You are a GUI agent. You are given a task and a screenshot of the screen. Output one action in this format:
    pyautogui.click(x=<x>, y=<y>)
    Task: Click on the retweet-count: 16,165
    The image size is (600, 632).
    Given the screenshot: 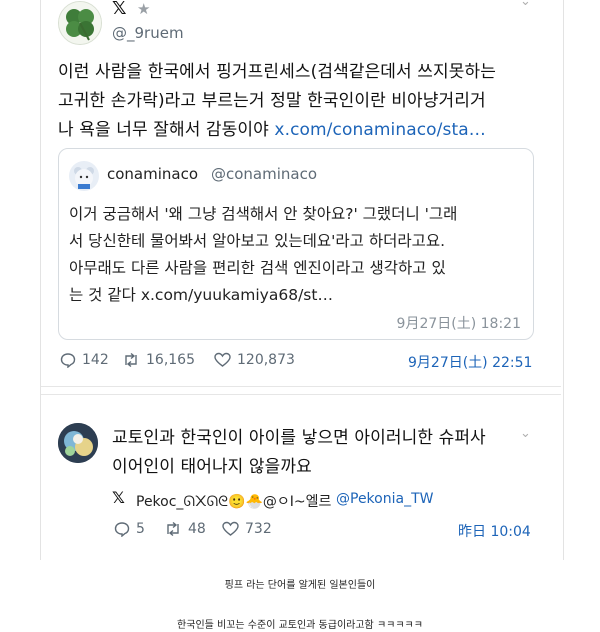 What is the action you would take?
    pyautogui.click(x=170, y=360)
    